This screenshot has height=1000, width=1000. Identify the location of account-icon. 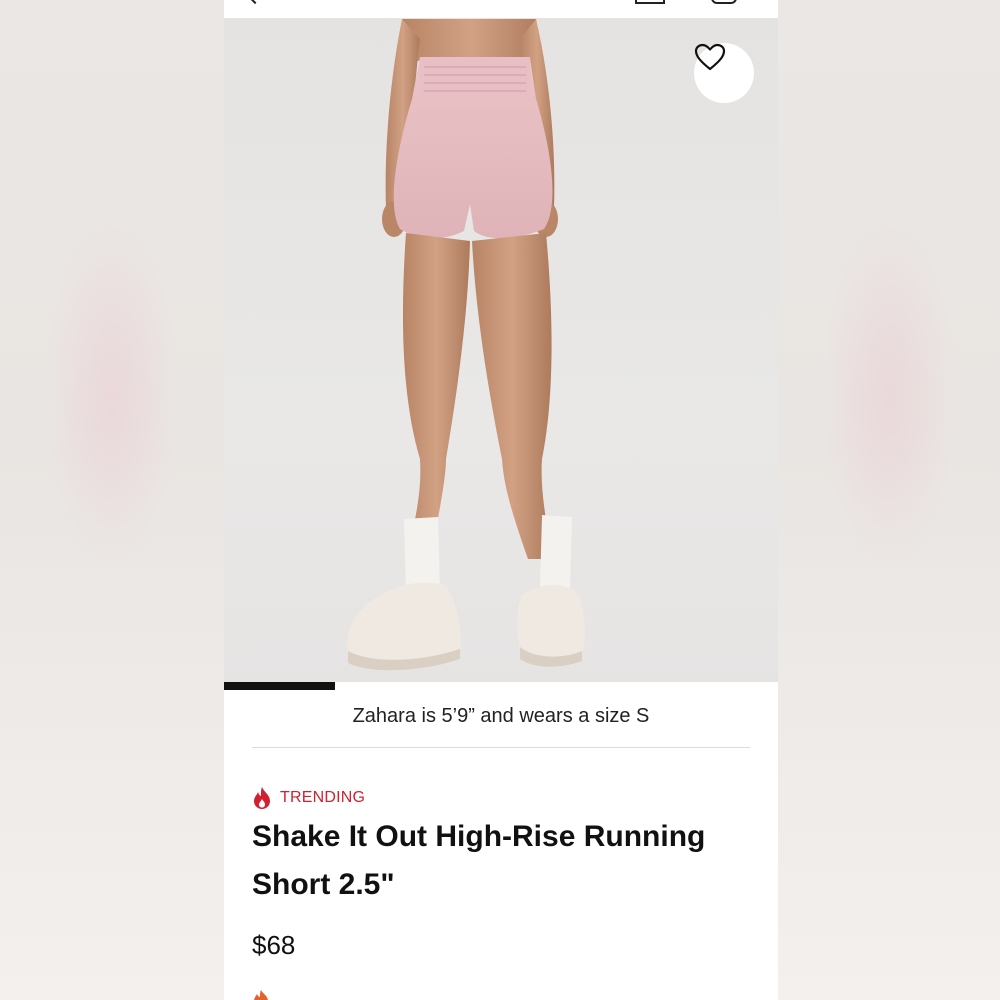
(724, 2).